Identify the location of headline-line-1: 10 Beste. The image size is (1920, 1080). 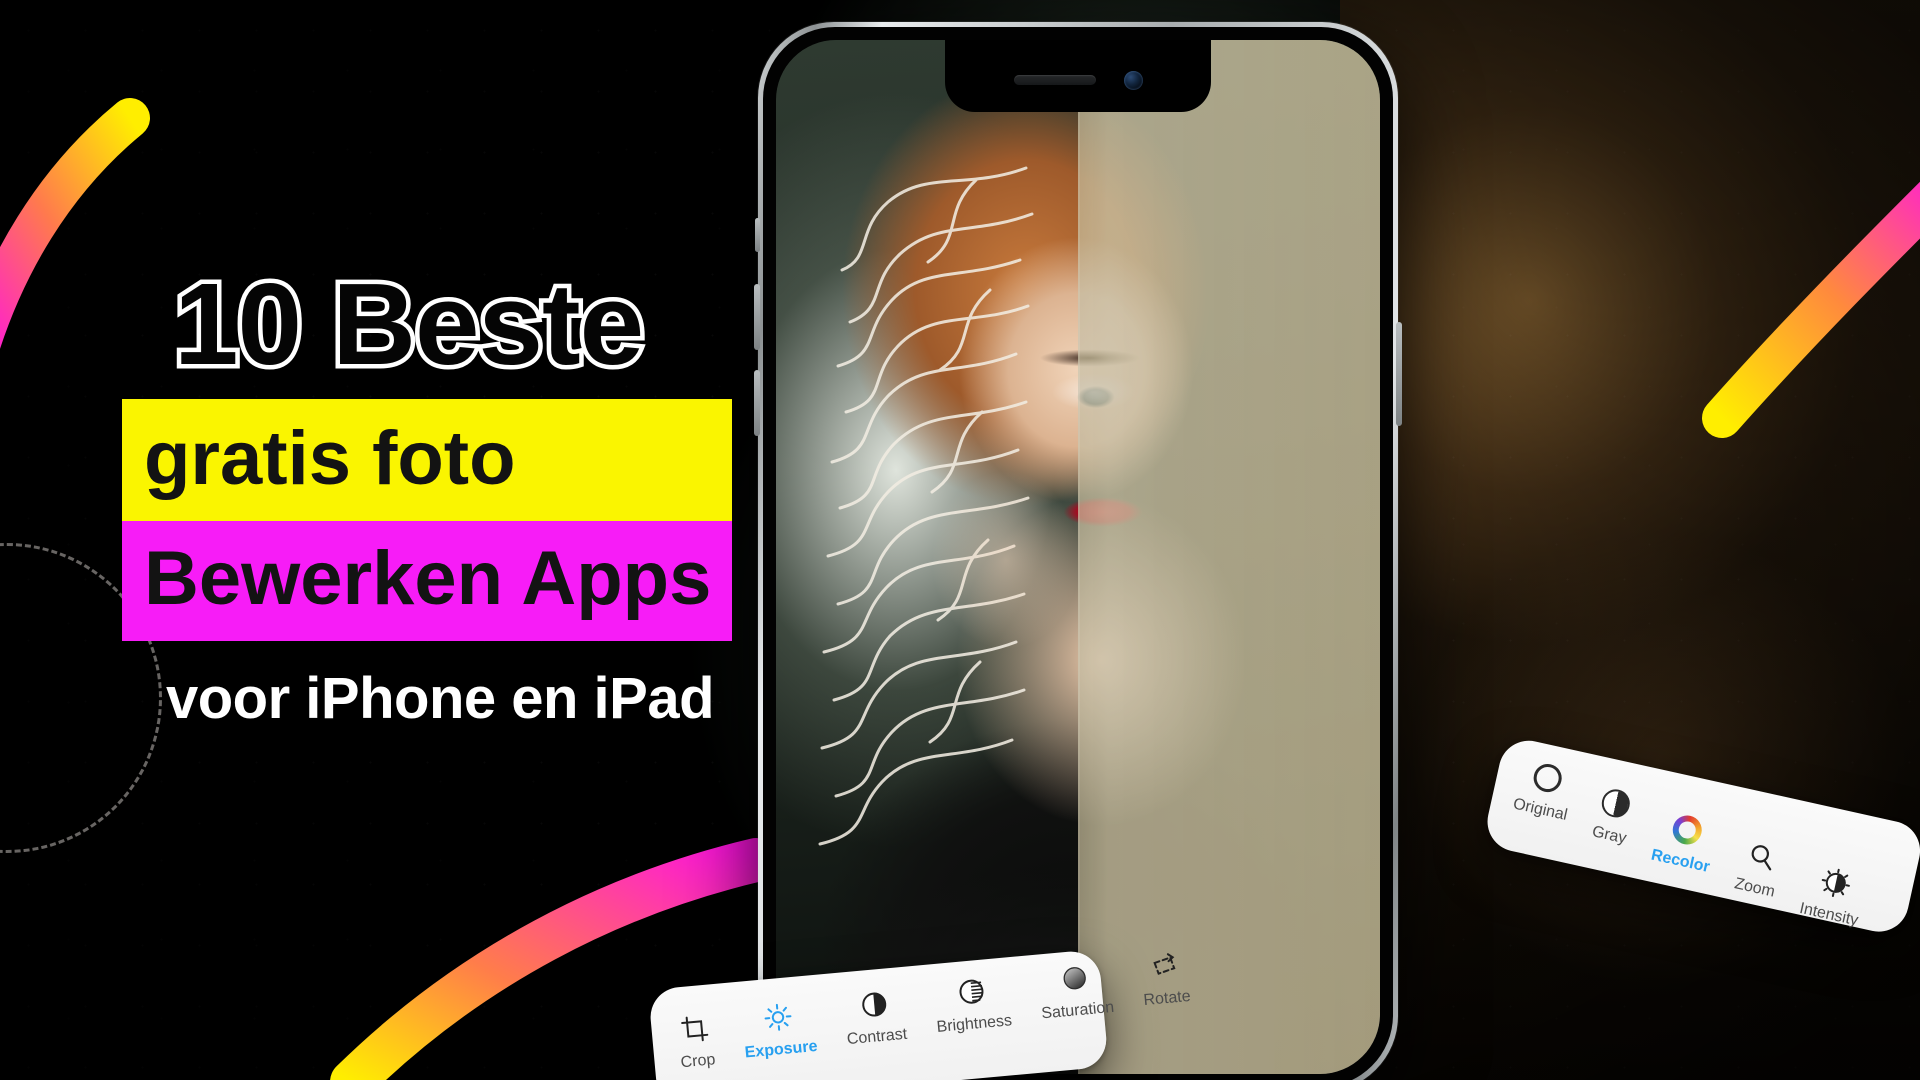
(409, 324).